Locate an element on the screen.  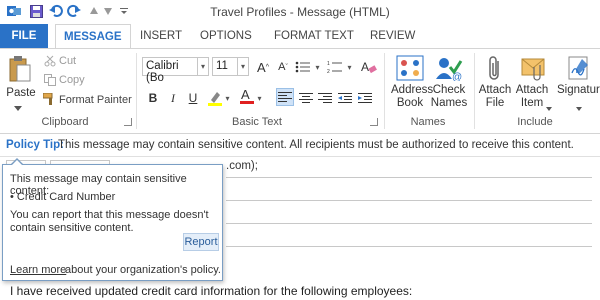
group-label-basic-text: Basic Text is located at coordinates (257, 122).